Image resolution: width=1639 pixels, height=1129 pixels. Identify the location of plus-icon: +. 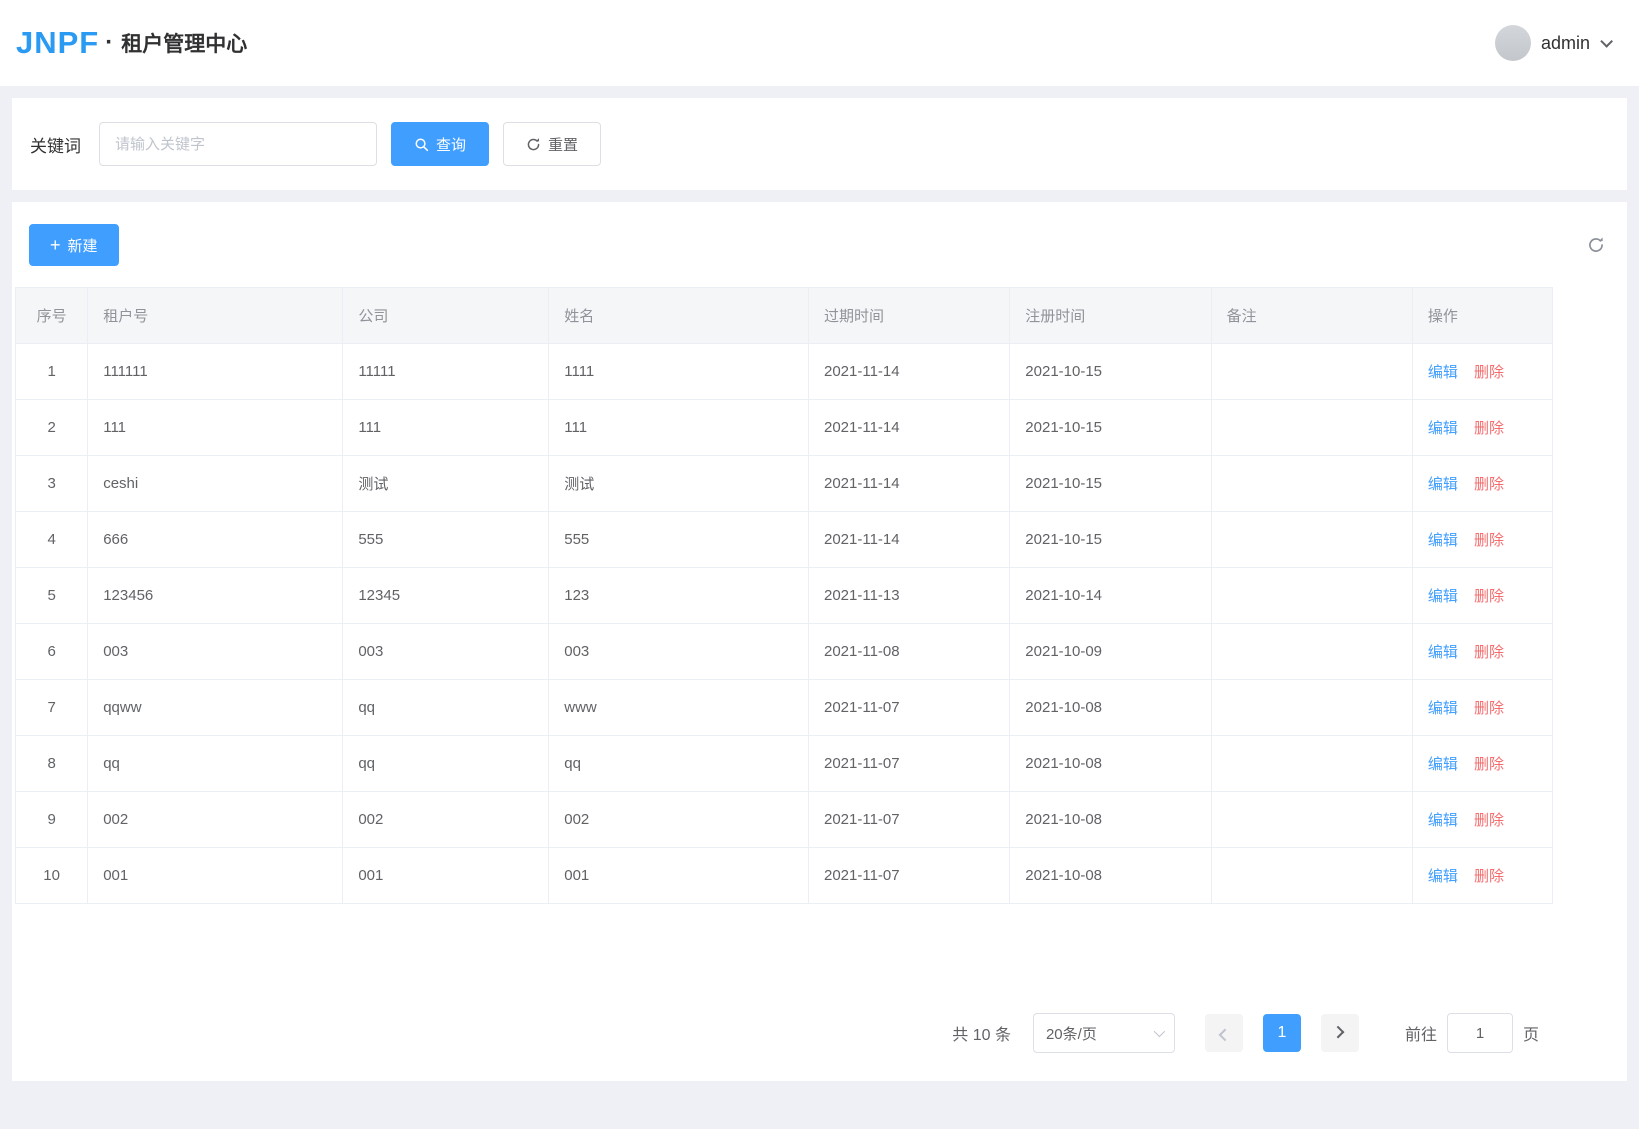
(55, 245).